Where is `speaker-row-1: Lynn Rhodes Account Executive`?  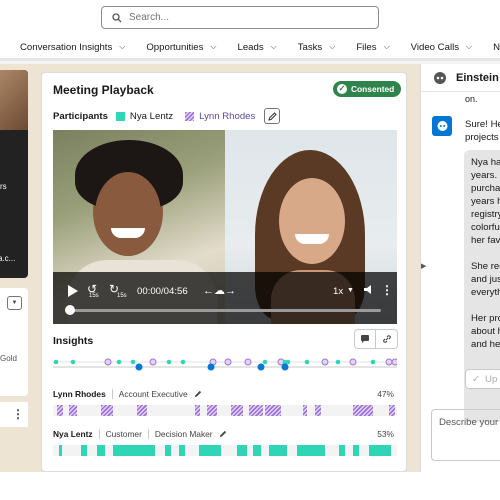 speaker-row-1: Lynn Rhodes Account Executive is located at coordinates (127, 394).